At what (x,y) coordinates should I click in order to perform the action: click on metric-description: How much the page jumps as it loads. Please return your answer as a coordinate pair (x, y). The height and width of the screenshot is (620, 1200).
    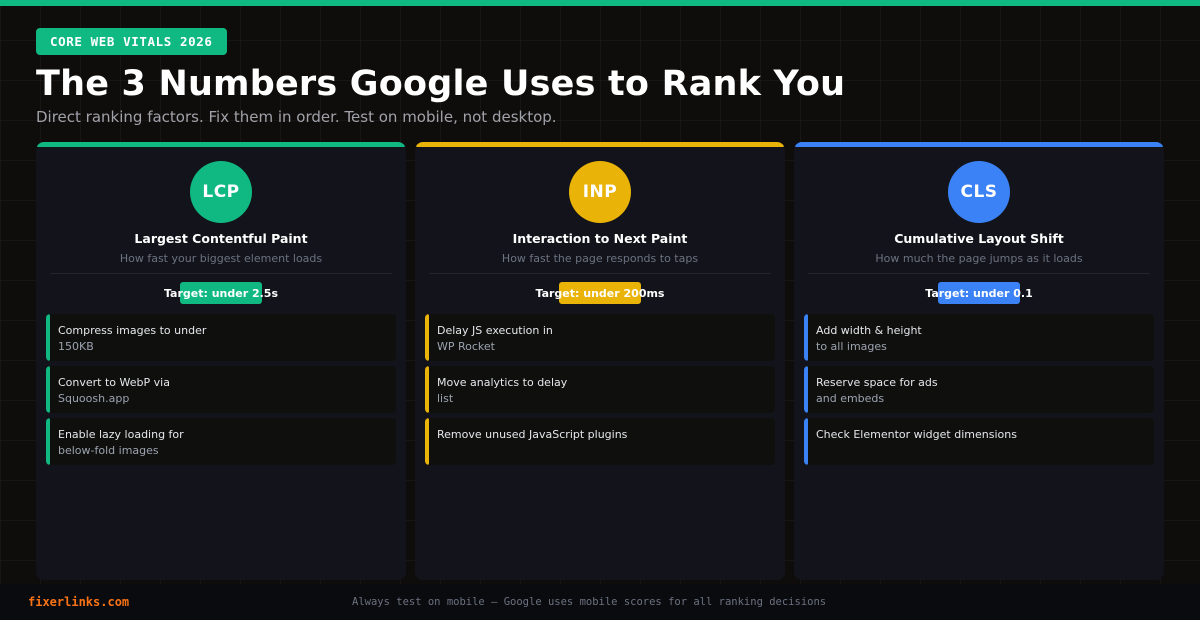
    Looking at the image, I should click on (979, 258).